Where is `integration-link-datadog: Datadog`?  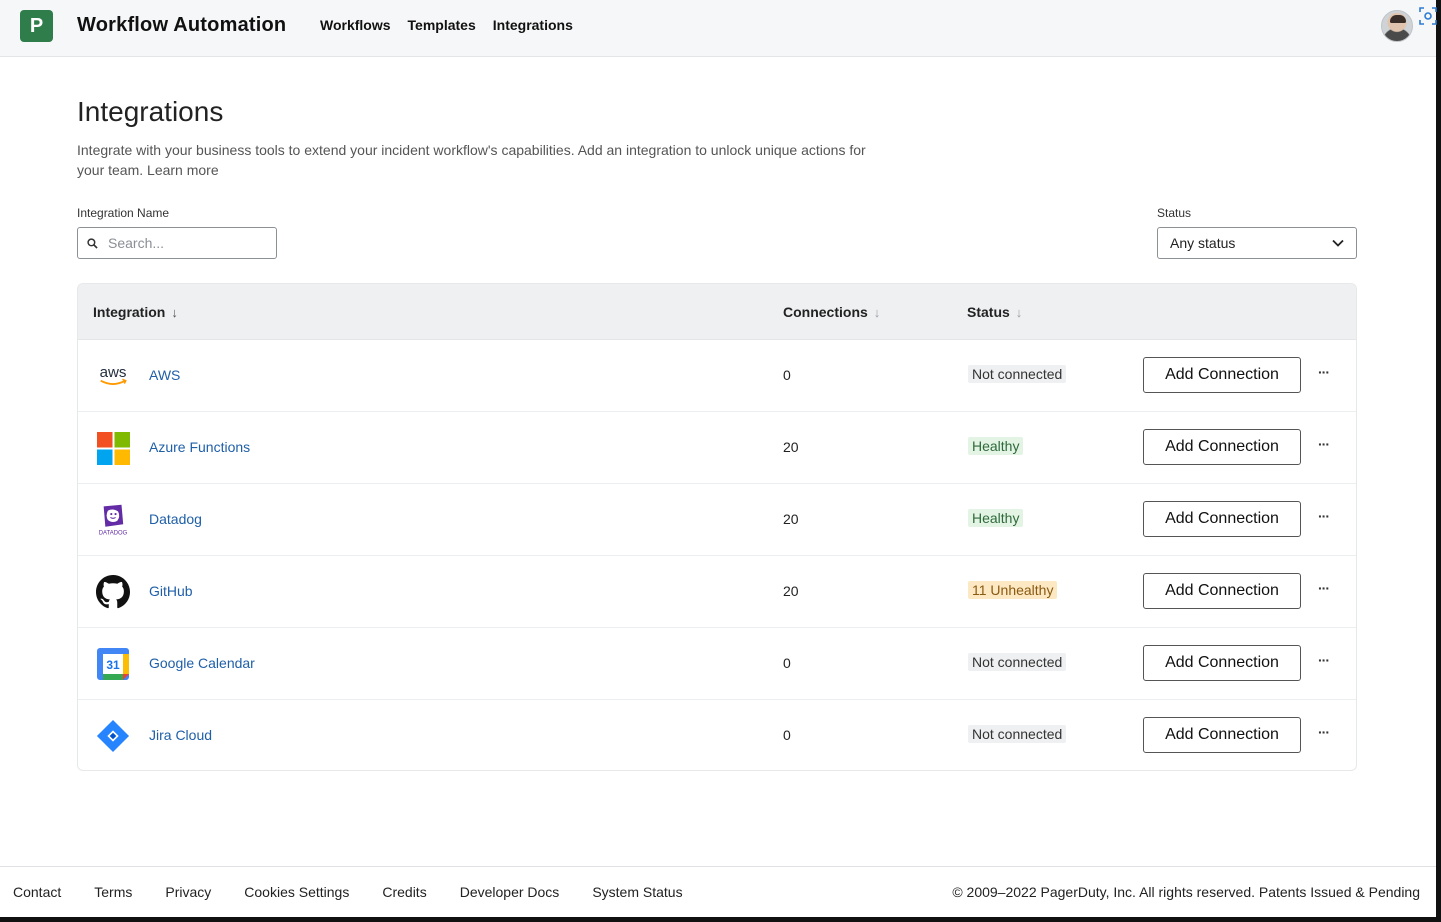 integration-link-datadog: Datadog is located at coordinates (175, 519).